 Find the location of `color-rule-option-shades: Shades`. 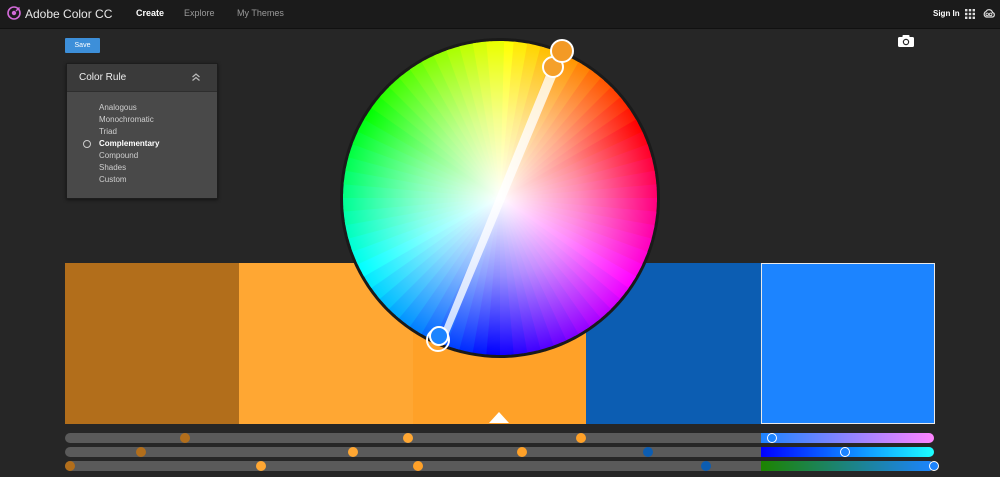

color-rule-option-shades: Shades is located at coordinates (142, 168).